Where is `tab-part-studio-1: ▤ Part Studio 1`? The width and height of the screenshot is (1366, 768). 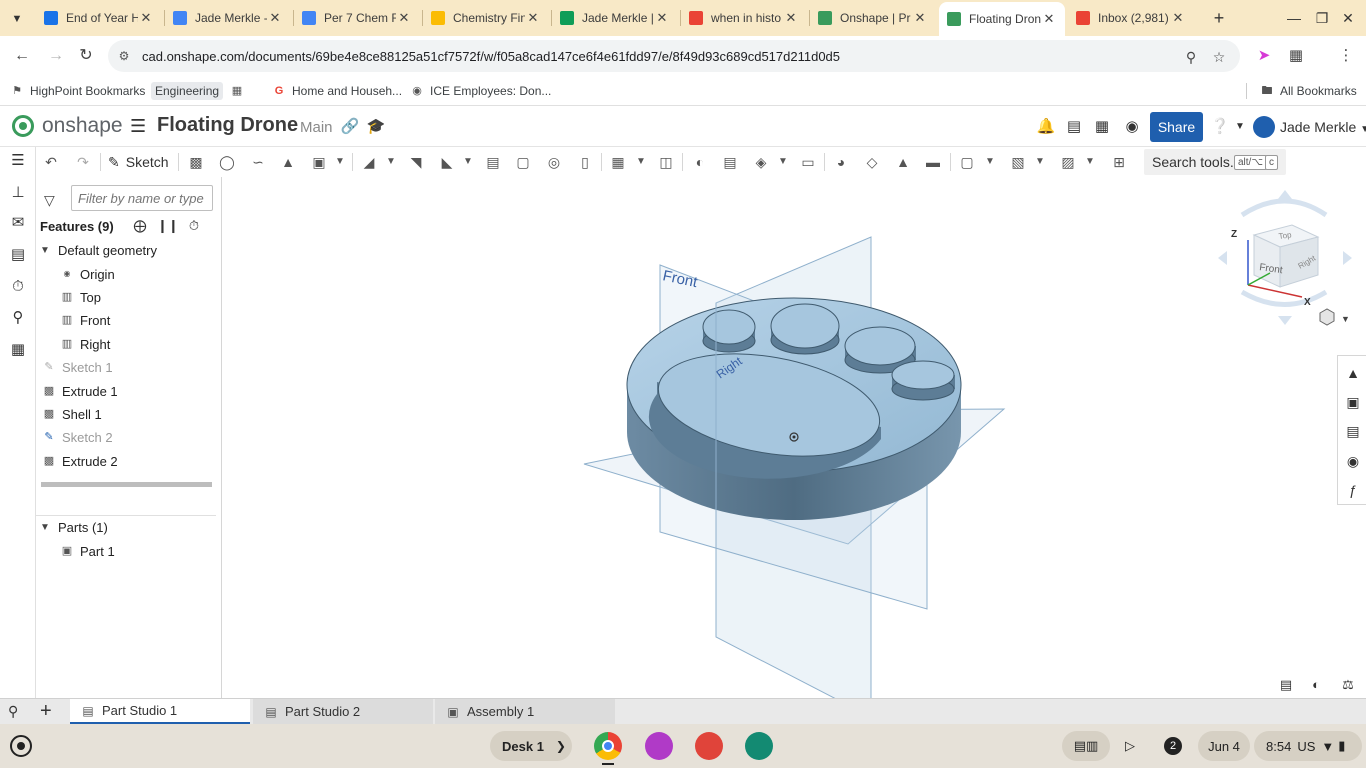 tab-part-studio-1: ▤ Part Studio 1 is located at coordinates (160, 711).